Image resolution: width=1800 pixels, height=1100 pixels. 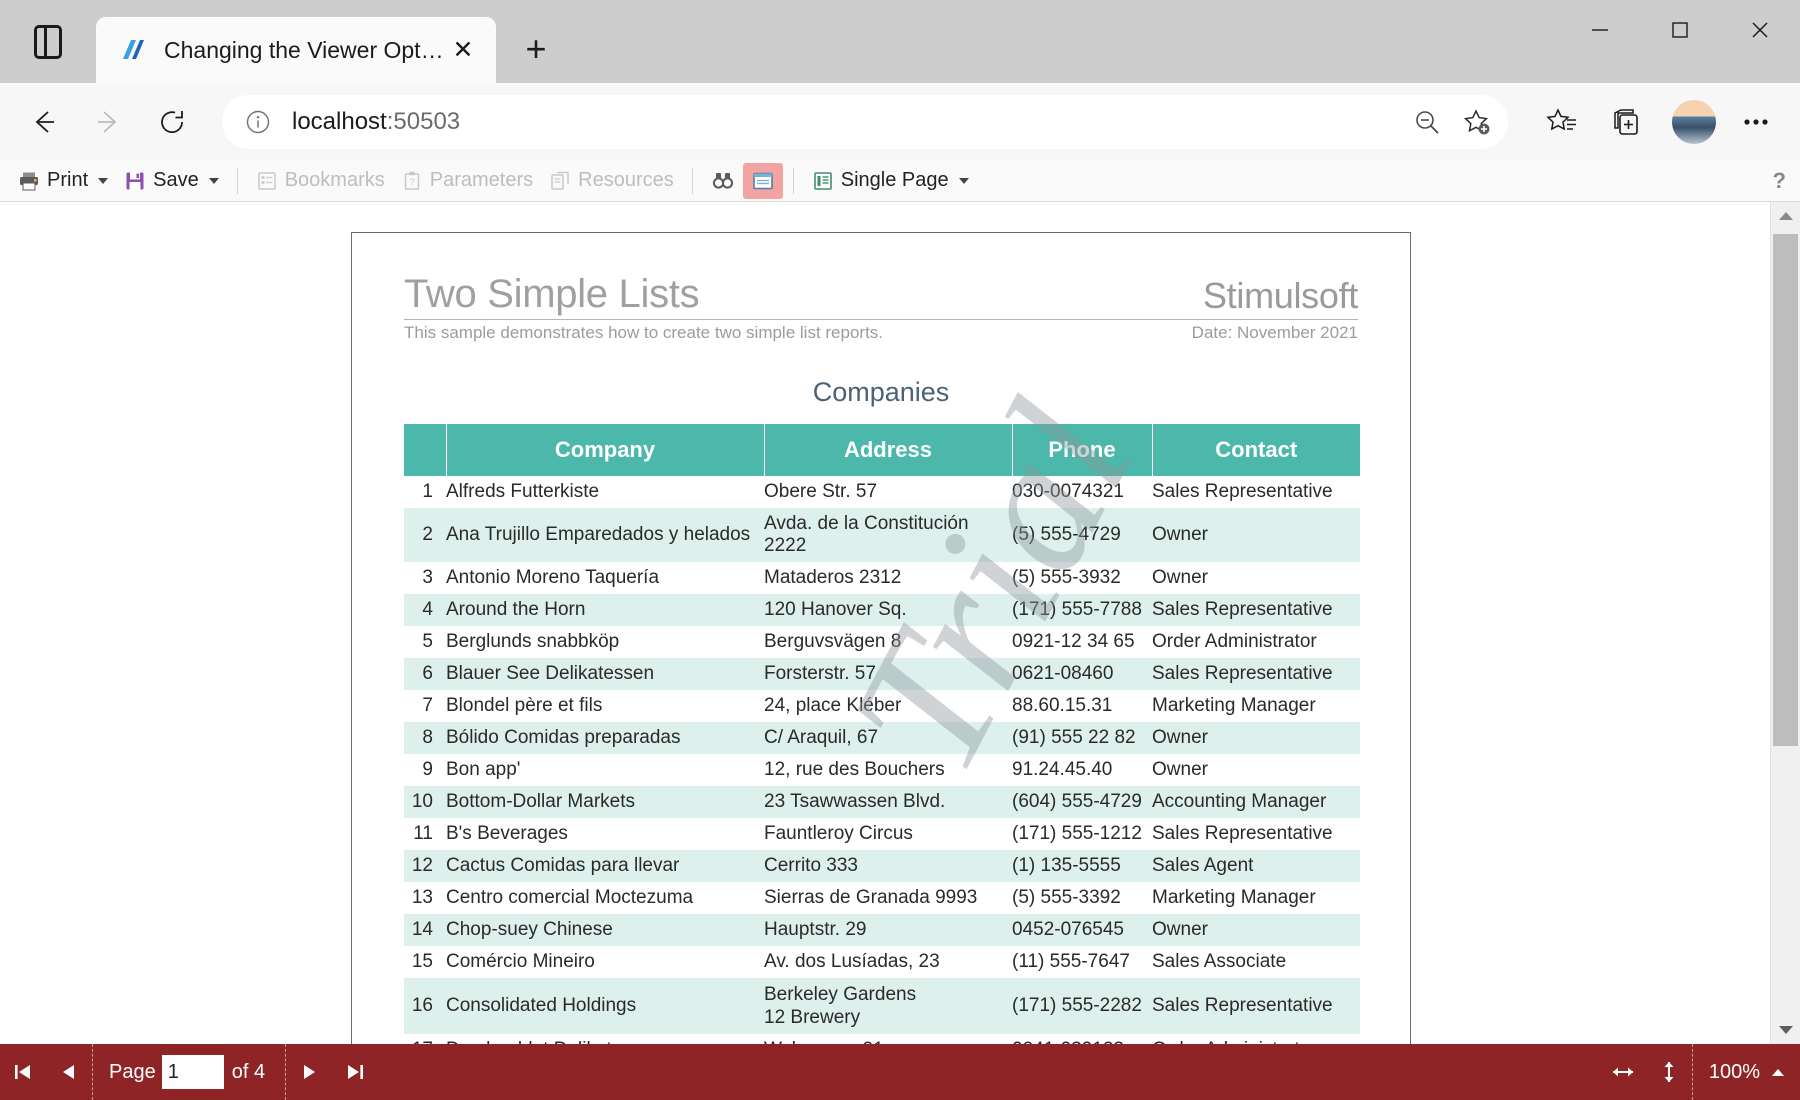 I want to click on fit-width-icon, so click(x=1622, y=1072).